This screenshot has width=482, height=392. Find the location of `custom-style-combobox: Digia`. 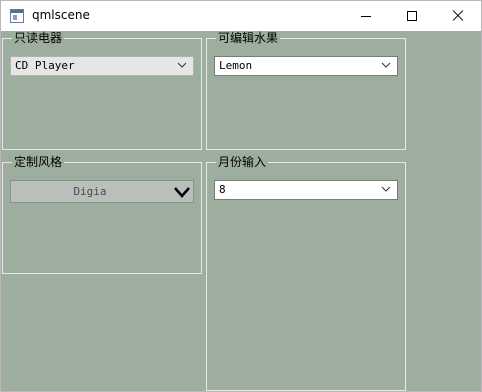

custom-style-combobox: Digia is located at coordinates (102, 191).